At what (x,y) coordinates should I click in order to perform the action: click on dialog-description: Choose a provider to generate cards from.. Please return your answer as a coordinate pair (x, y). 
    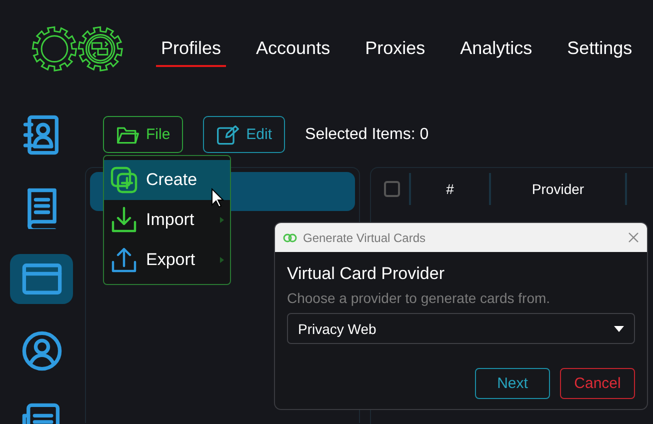
    Looking at the image, I should click on (419, 298).